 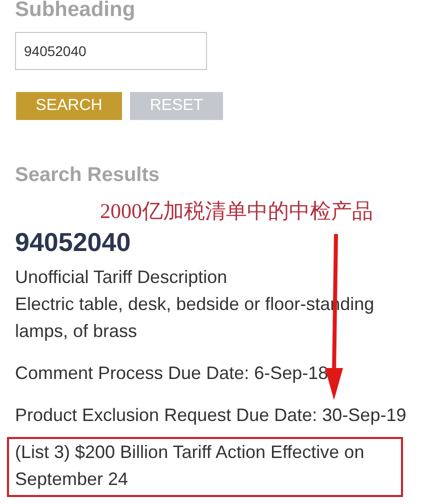 I want to click on reset-button: RESET, so click(x=176, y=106).